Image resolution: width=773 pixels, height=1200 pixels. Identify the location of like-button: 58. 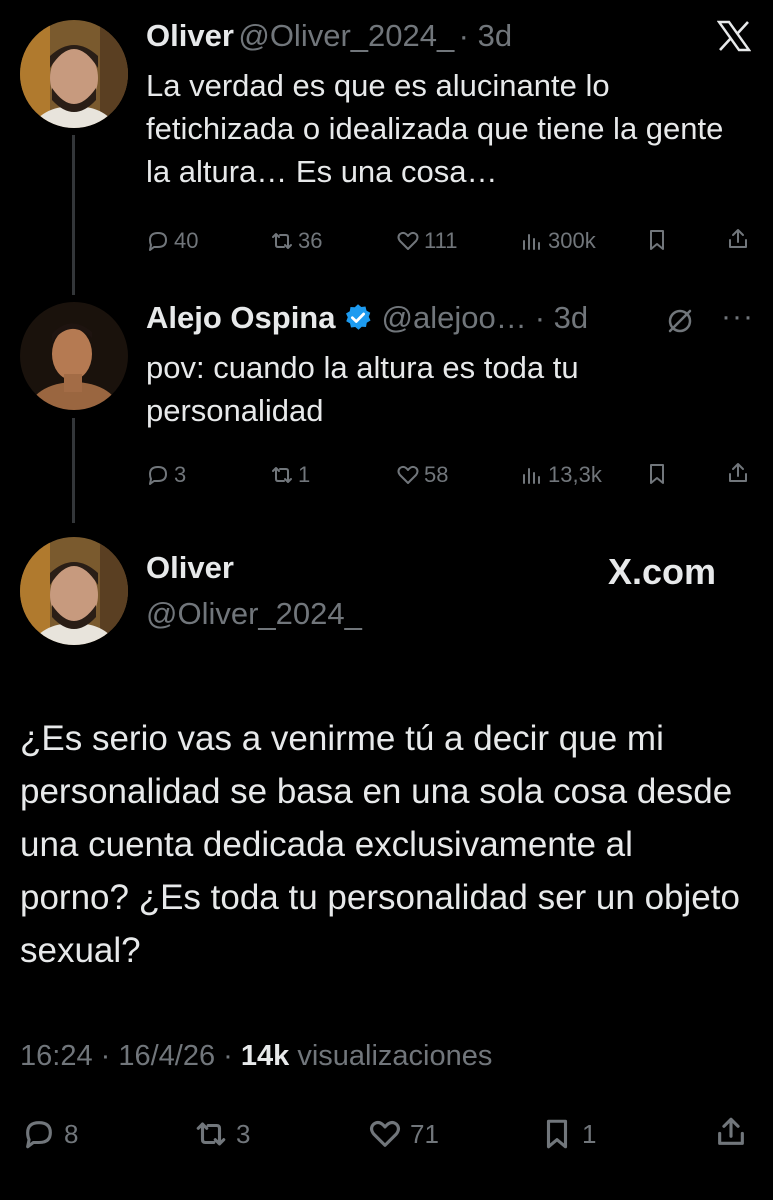
(422, 475).